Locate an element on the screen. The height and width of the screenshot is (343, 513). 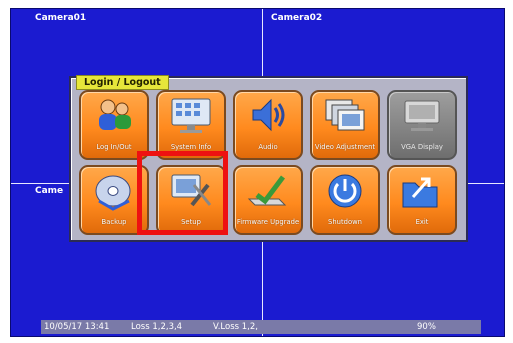
speaker-icon is located at coordinates (268, 115).